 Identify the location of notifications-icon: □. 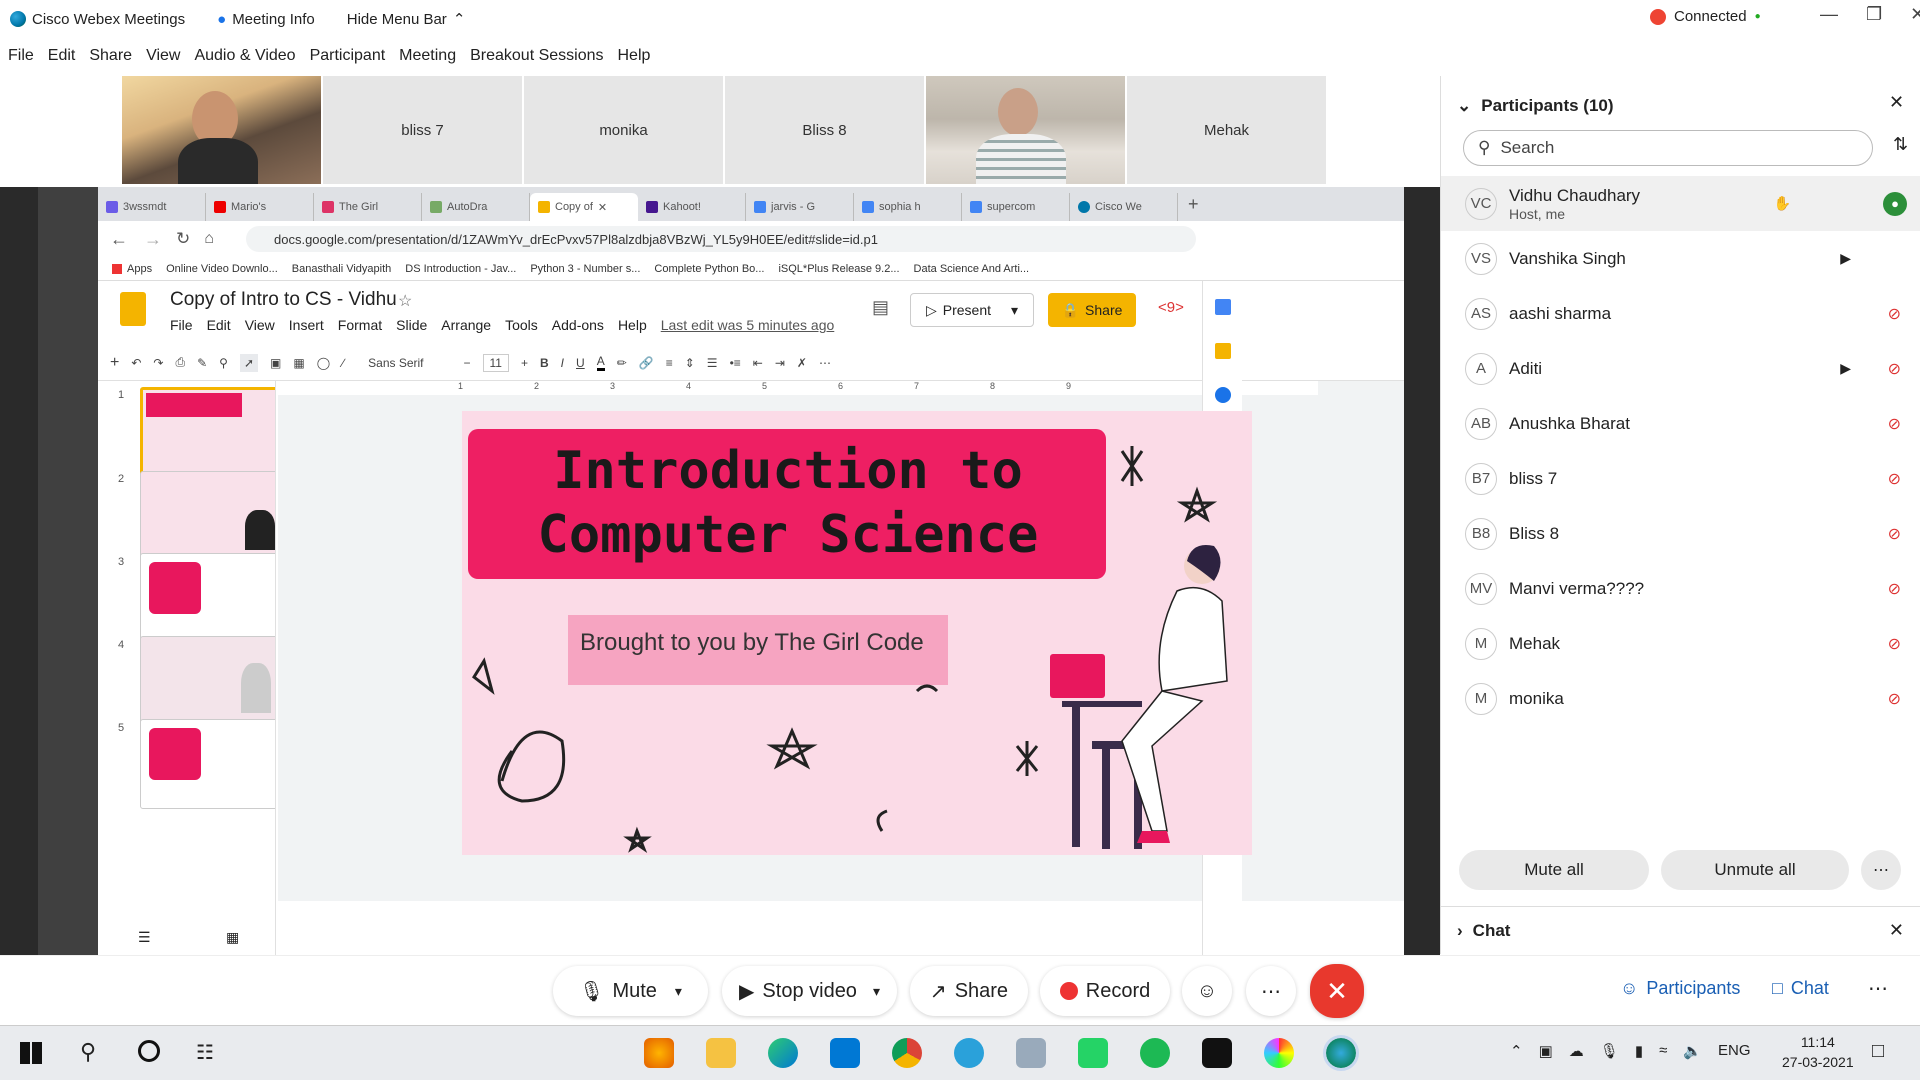
(1878, 1051).